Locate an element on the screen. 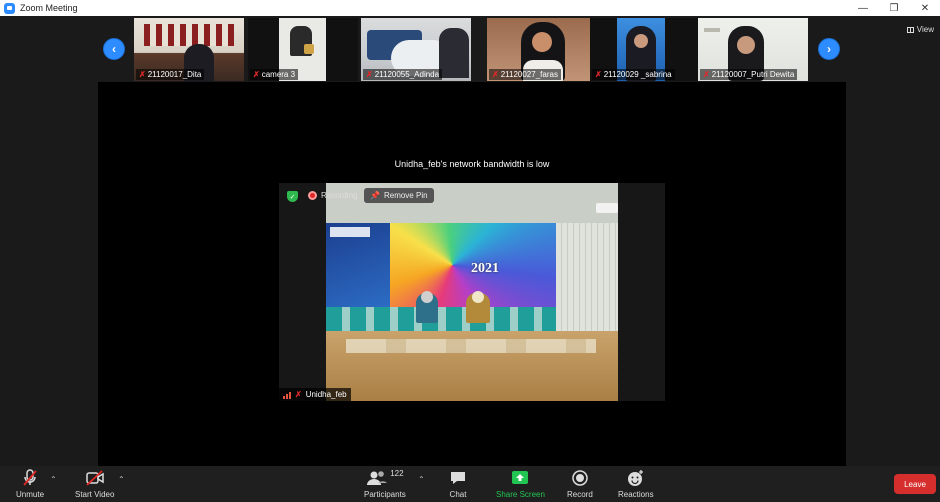  previous-page-button: ‹ is located at coordinates (114, 49).